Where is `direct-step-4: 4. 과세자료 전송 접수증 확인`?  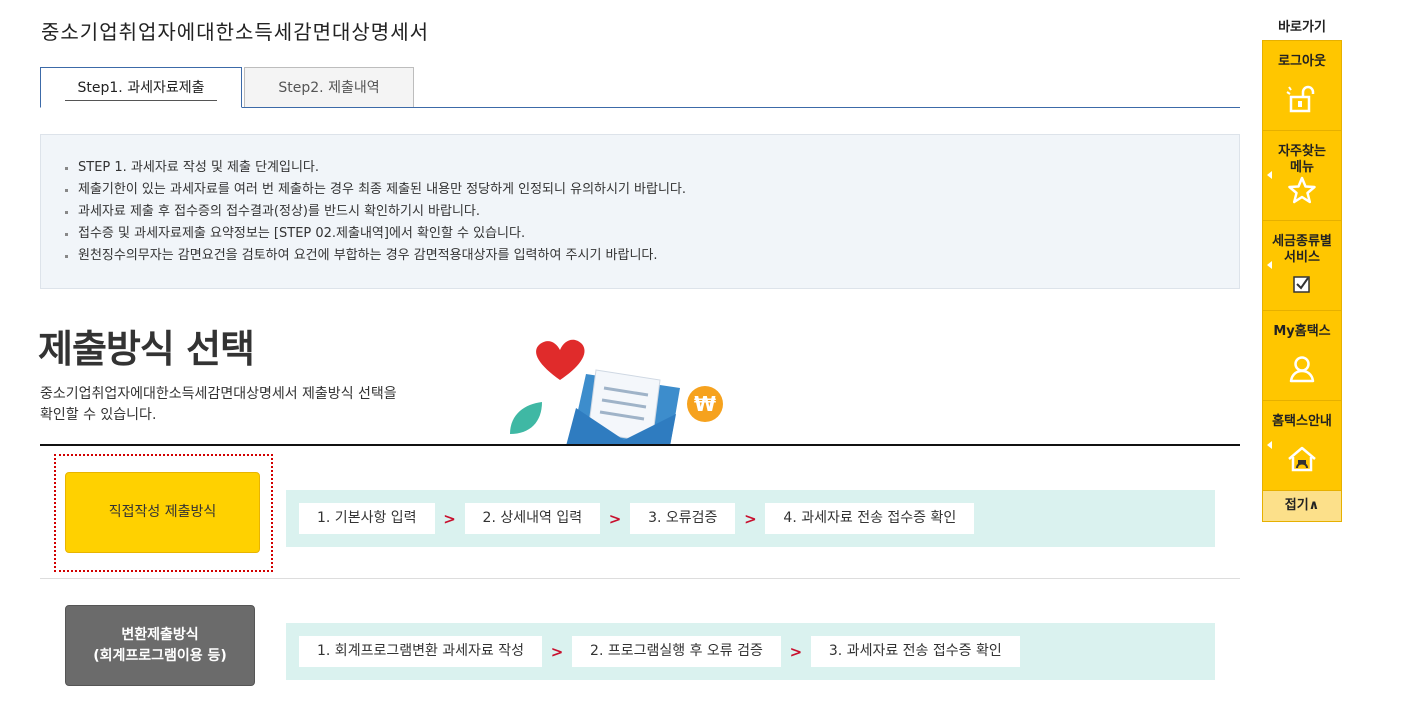 direct-step-4: 4. 과세자료 전송 접수증 확인 is located at coordinates (870, 518).